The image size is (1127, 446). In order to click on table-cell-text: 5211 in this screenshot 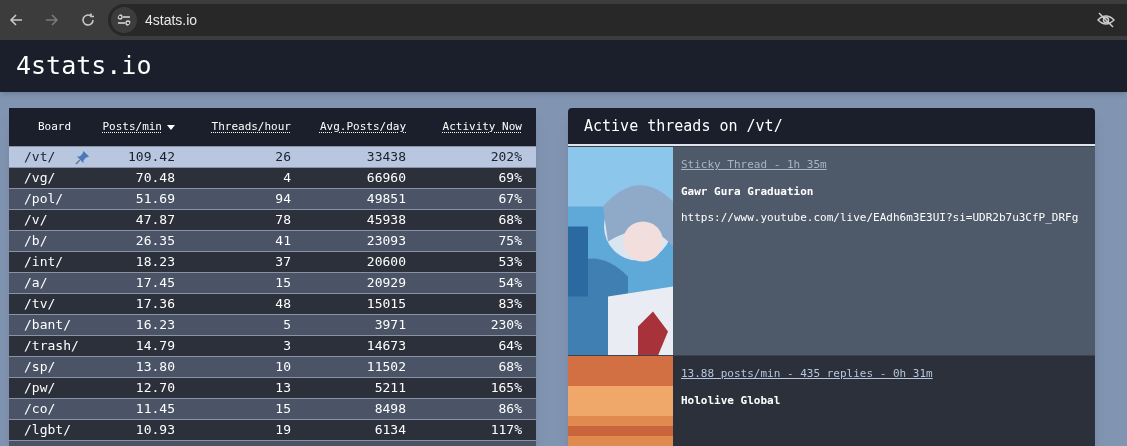, I will do `click(390, 388)`.